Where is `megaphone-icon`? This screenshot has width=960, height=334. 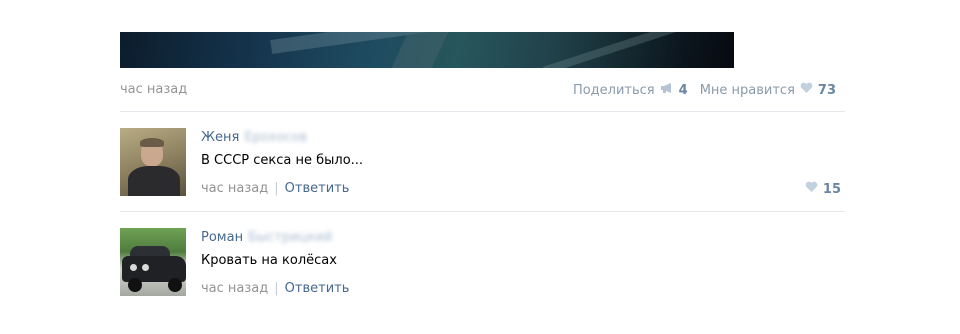 megaphone-icon is located at coordinates (667, 90).